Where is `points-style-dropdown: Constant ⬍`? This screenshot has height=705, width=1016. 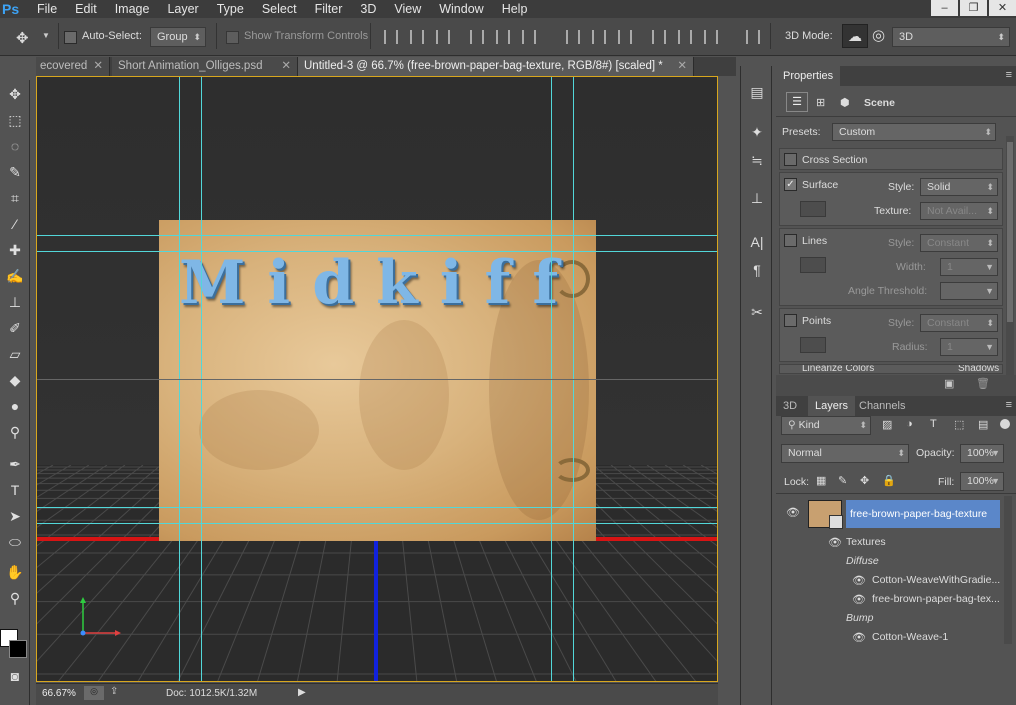
points-style-dropdown: Constant ⬍ is located at coordinates (959, 323).